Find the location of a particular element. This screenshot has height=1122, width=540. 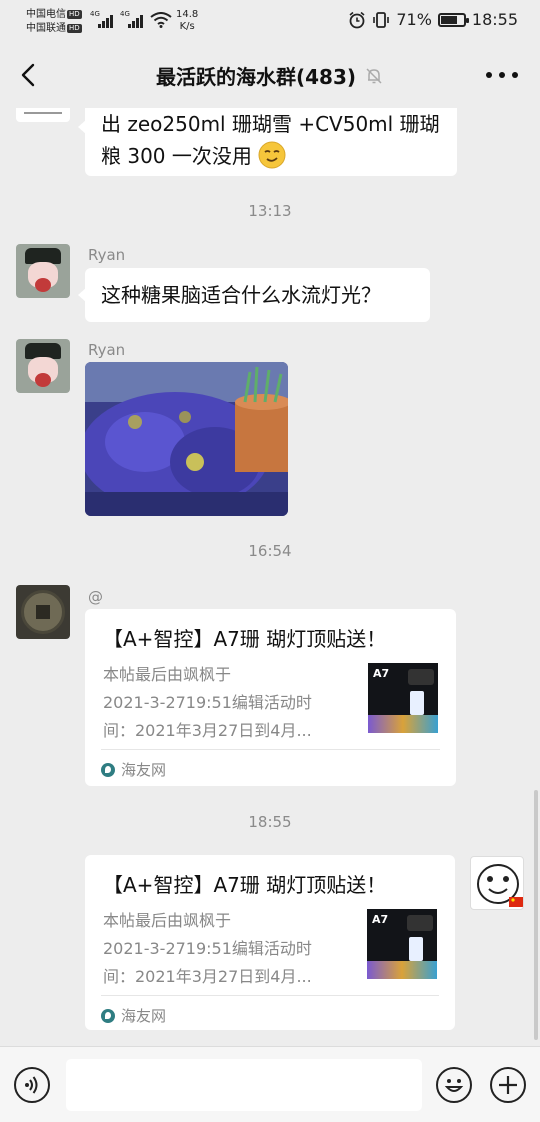

timestamp: 18:55 is located at coordinates (270, 822).